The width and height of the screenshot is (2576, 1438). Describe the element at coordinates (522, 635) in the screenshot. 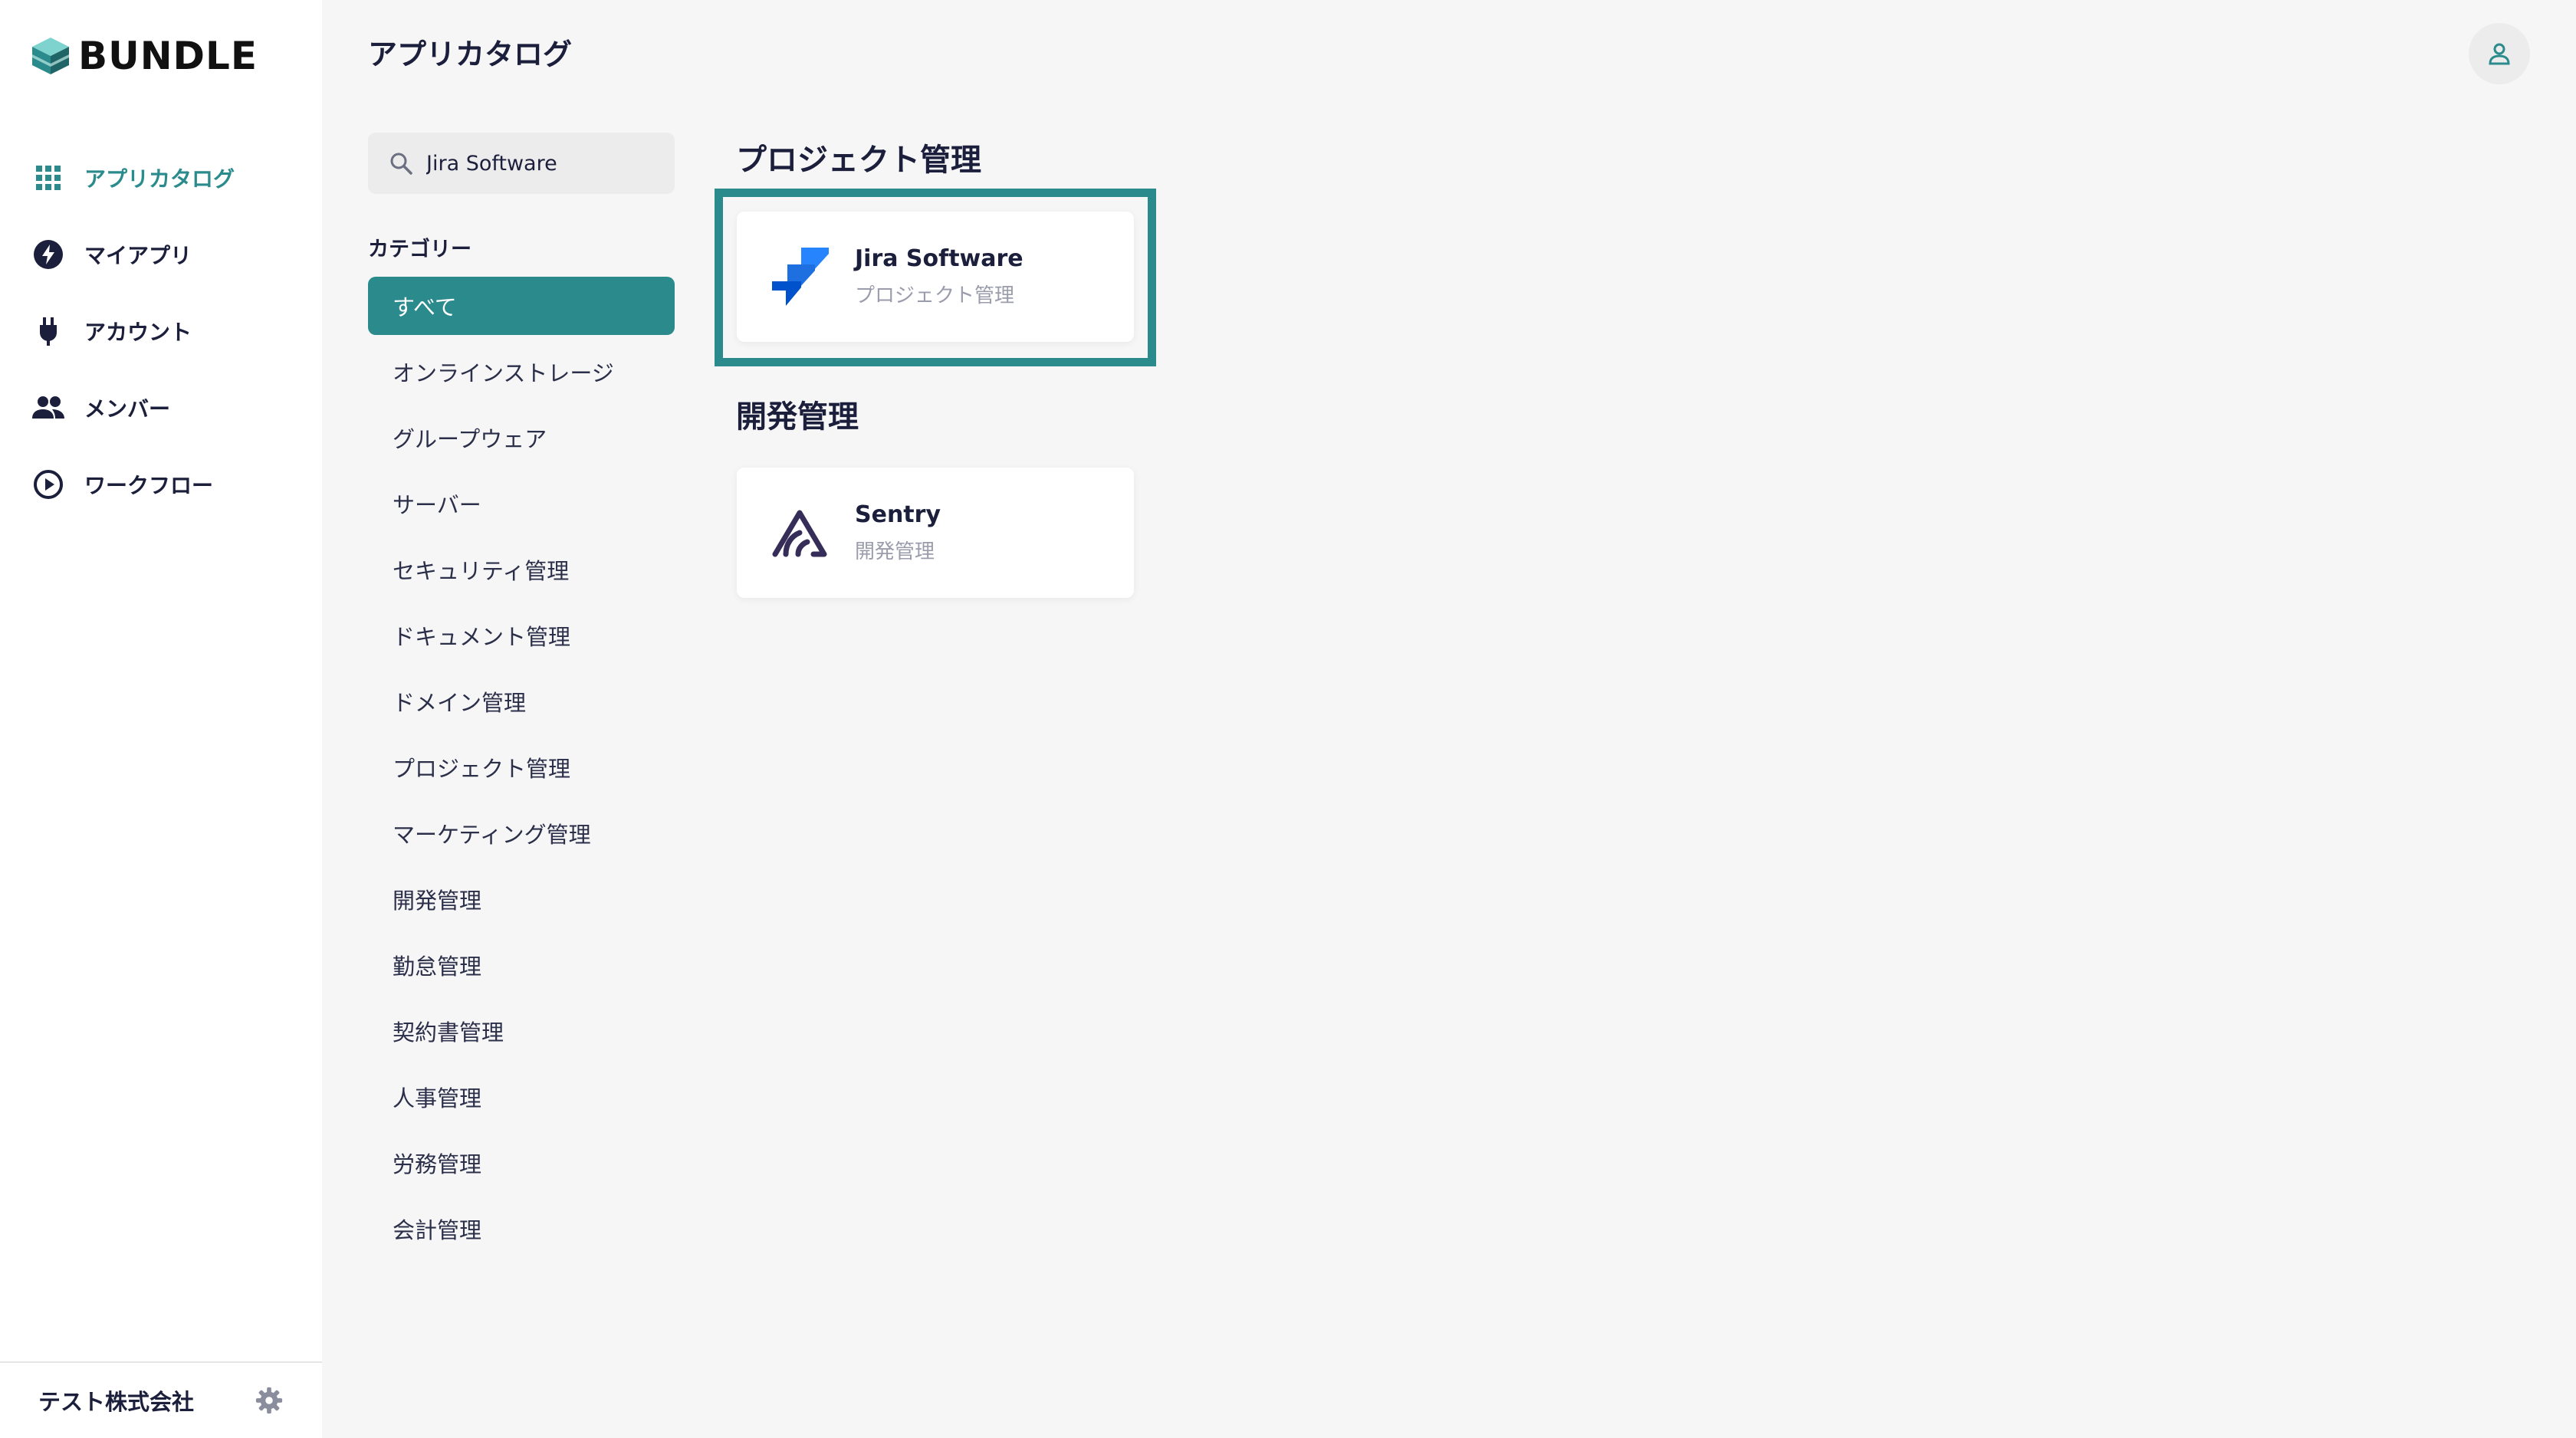

I see `category-document: ドキュメント管理` at that location.